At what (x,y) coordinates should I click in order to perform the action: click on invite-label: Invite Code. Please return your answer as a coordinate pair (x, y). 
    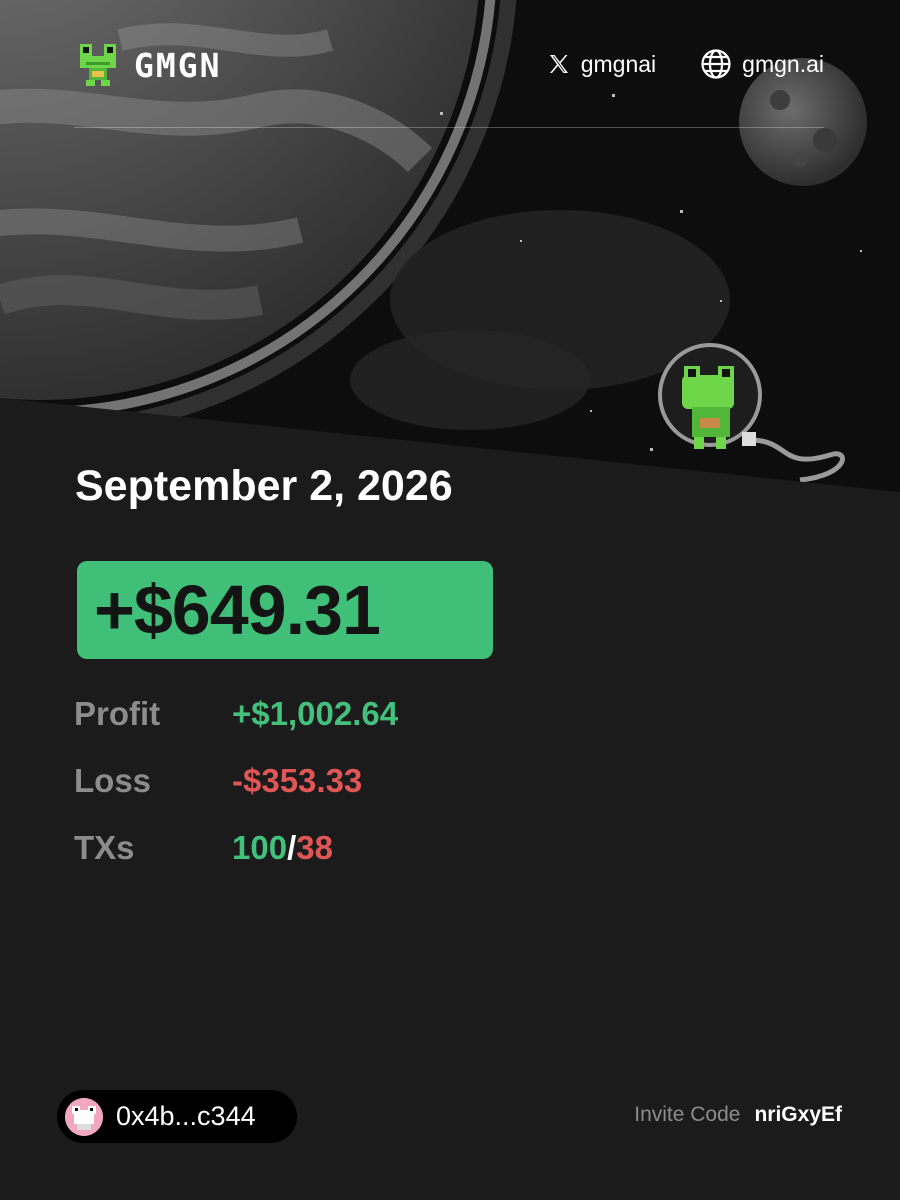
    Looking at the image, I should click on (687, 1114).